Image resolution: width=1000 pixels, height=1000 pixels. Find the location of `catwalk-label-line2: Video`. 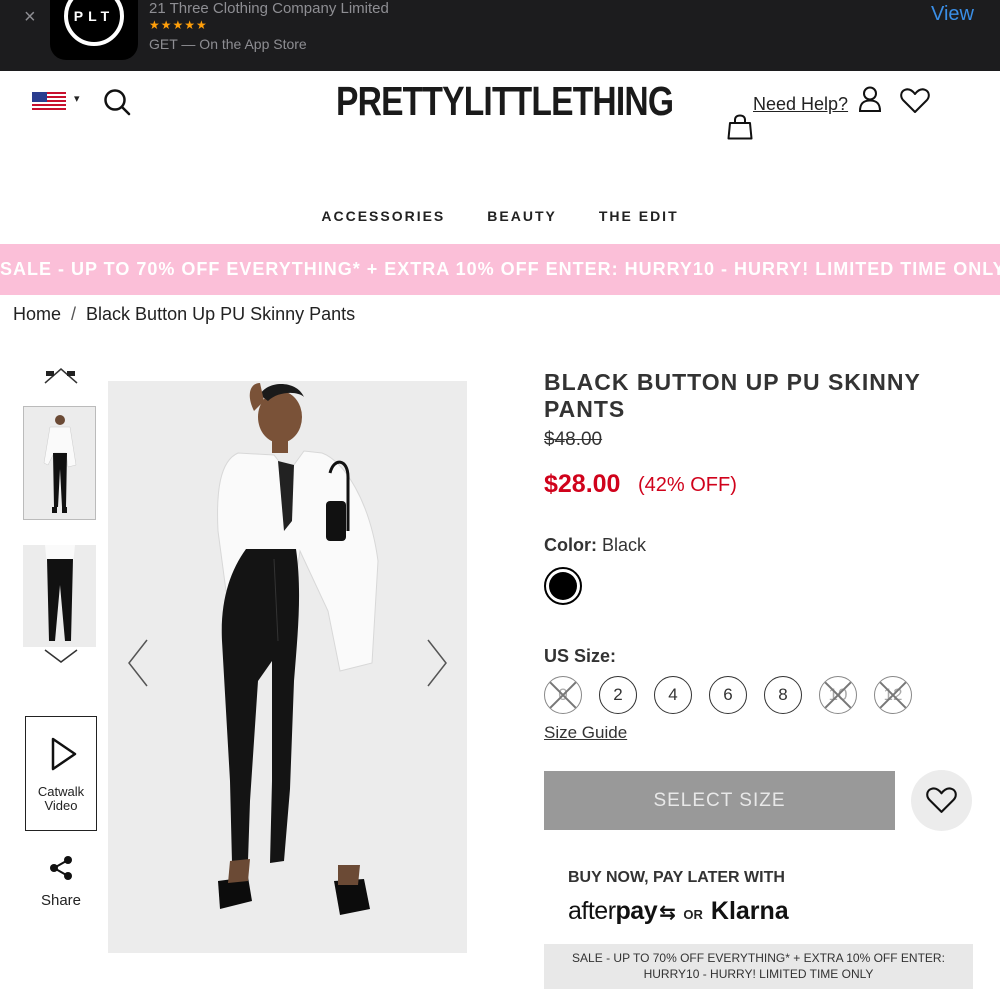

catwalk-label-line2: Video is located at coordinates (61, 805).